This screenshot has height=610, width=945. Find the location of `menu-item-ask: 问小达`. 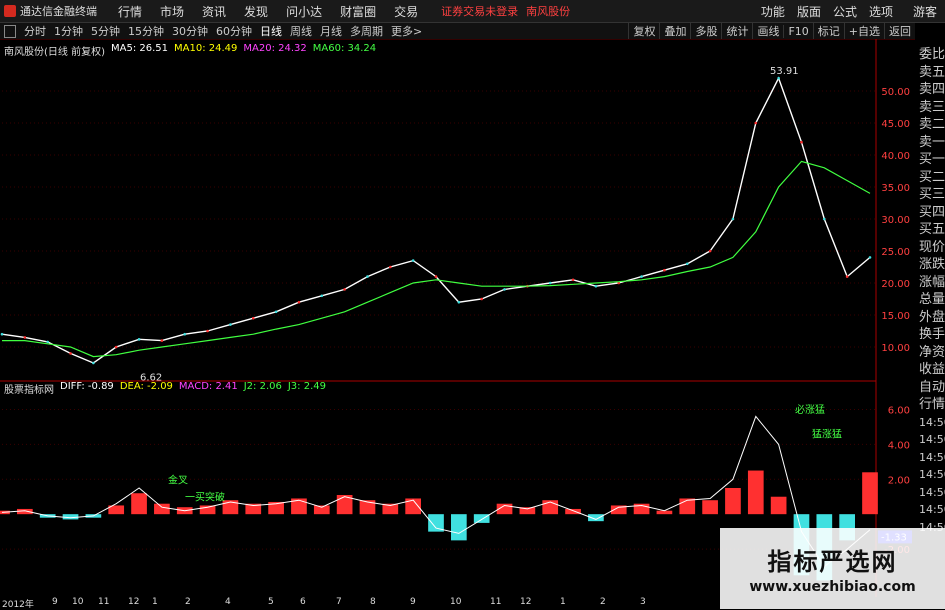

menu-item-ask: 问小达 is located at coordinates (304, 11).